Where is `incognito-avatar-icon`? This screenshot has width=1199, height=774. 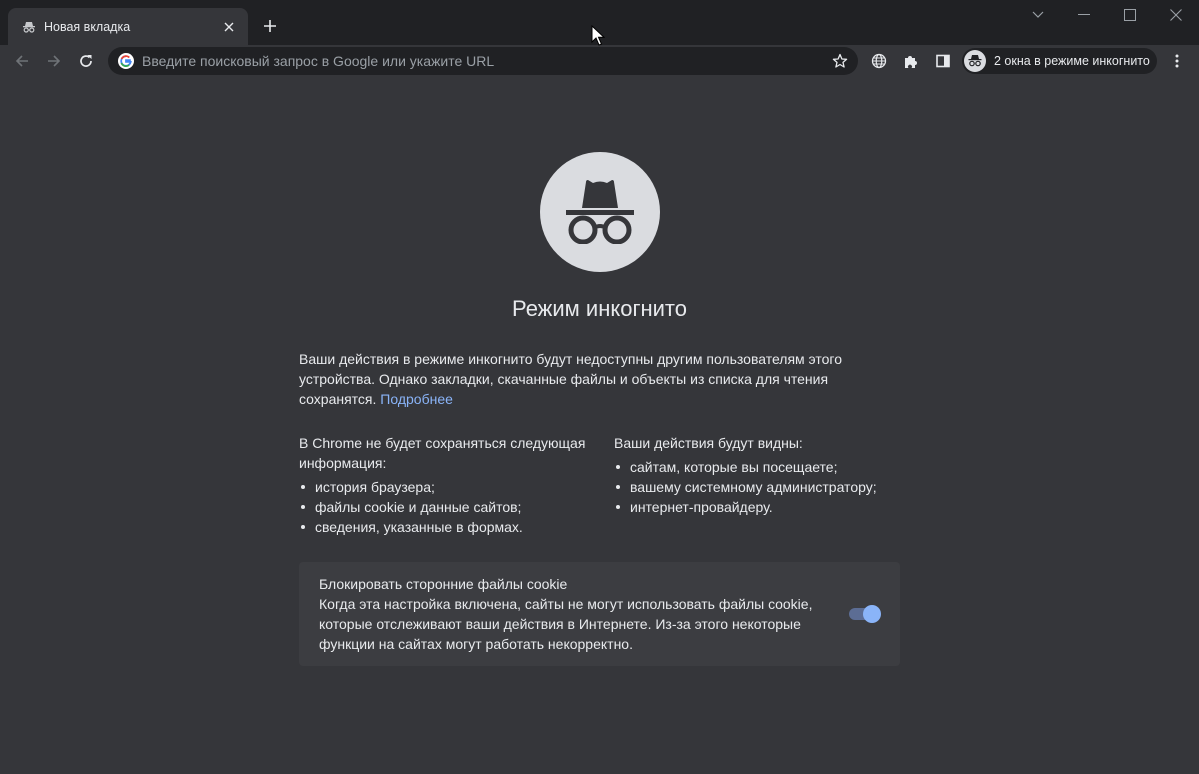
incognito-avatar-icon is located at coordinates (975, 61).